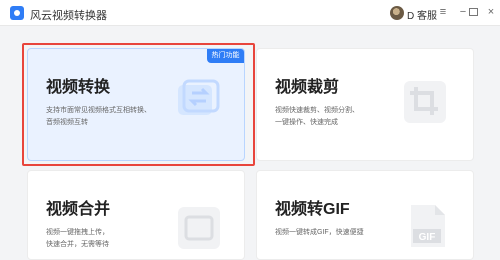 Image resolution: width=500 pixels, height=260 pixels. Describe the element at coordinates (225, 56) in the screenshot. I see `hot-feature-badge: 热门功能` at that location.